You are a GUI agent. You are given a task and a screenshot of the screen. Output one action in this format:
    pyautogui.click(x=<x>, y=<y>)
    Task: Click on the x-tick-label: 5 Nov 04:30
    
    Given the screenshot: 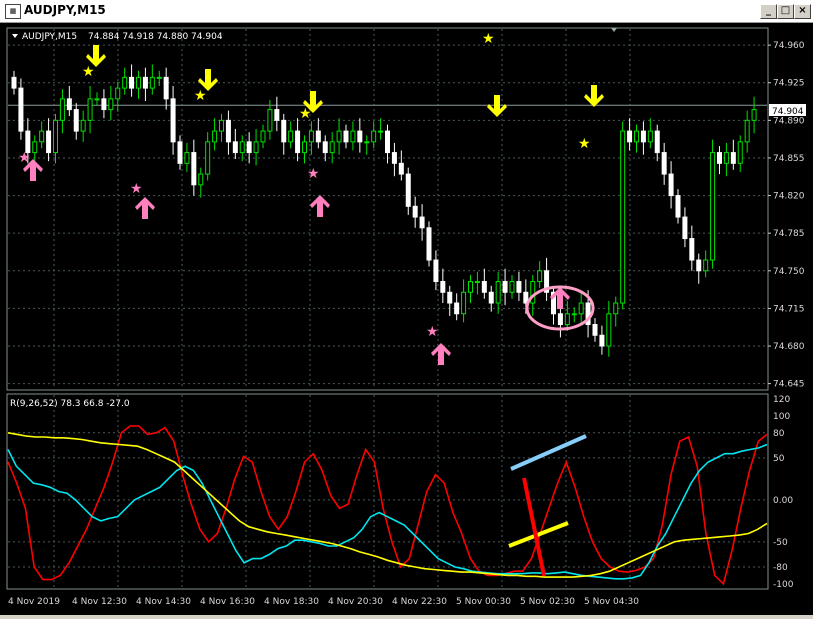 What is the action you would take?
    pyautogui.click(x=611, y=602)
    